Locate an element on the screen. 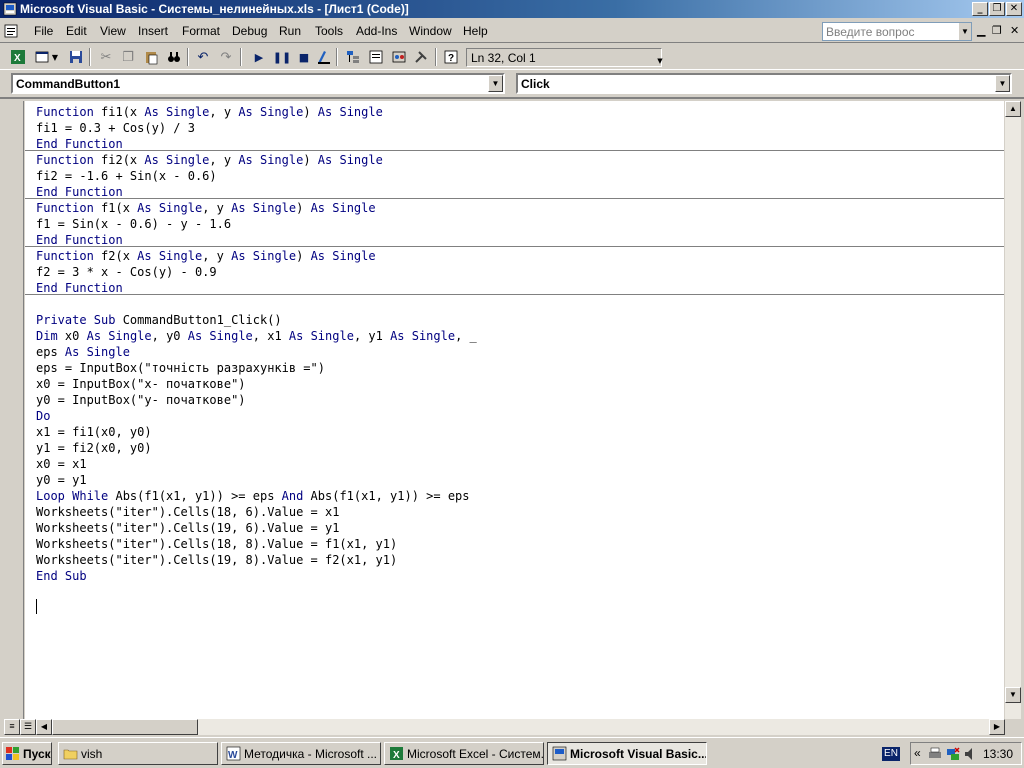 The image size is (1024, 768). menu-help: Help is located at coordinates (475, 31).